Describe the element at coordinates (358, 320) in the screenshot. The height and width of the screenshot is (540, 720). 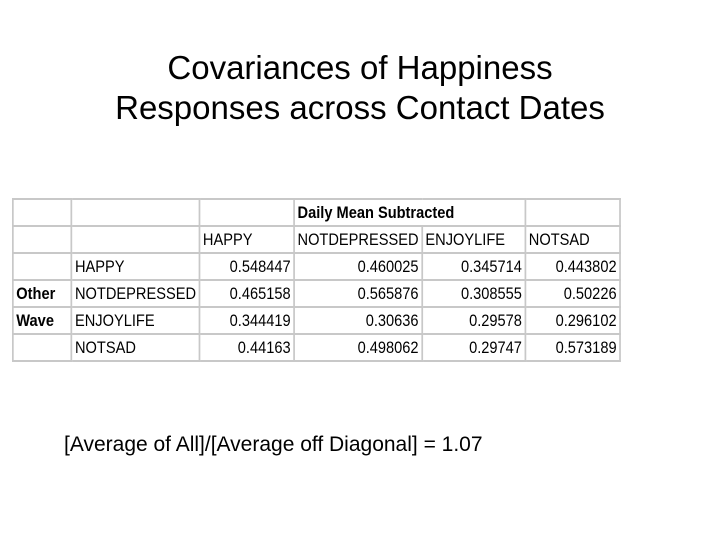
I see `table-cell: 0.30636` at that location.